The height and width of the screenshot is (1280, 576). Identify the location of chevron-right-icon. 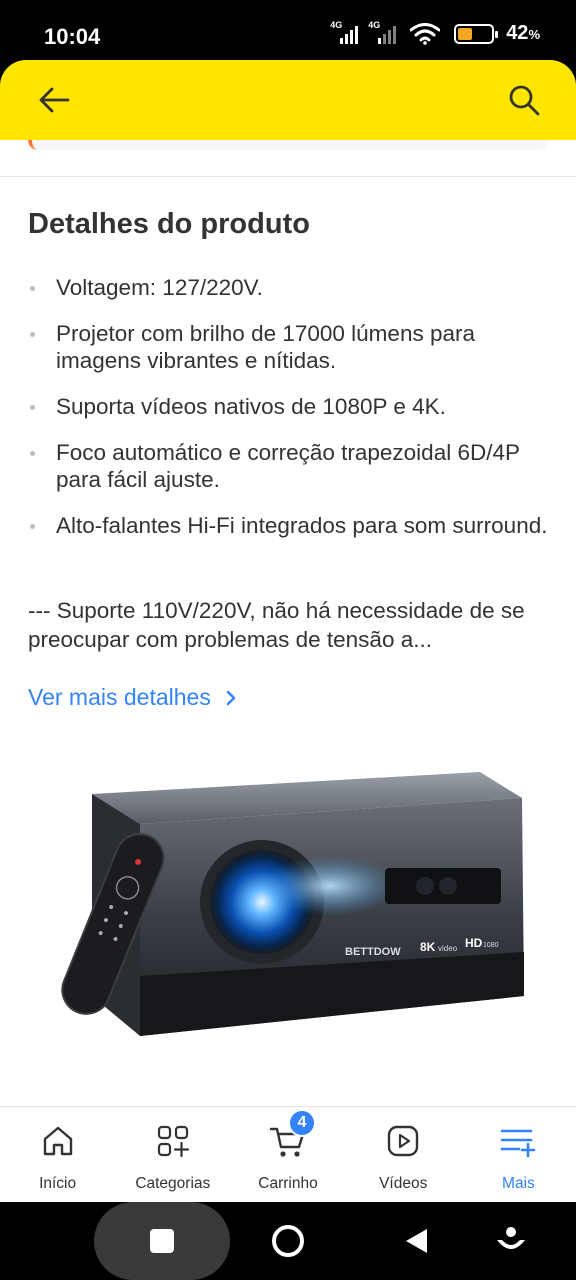
(231, 697).